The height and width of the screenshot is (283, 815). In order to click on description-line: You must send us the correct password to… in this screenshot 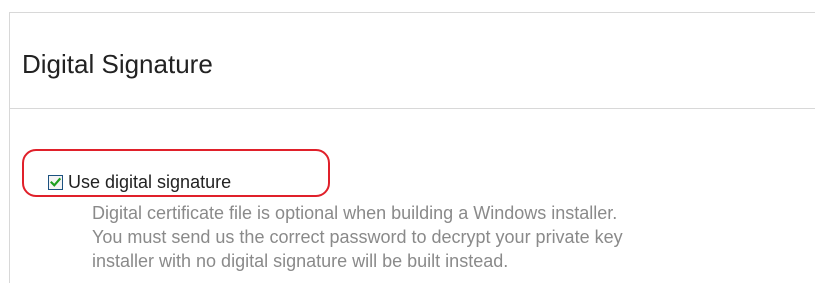, I will do `click(357, 237)`.